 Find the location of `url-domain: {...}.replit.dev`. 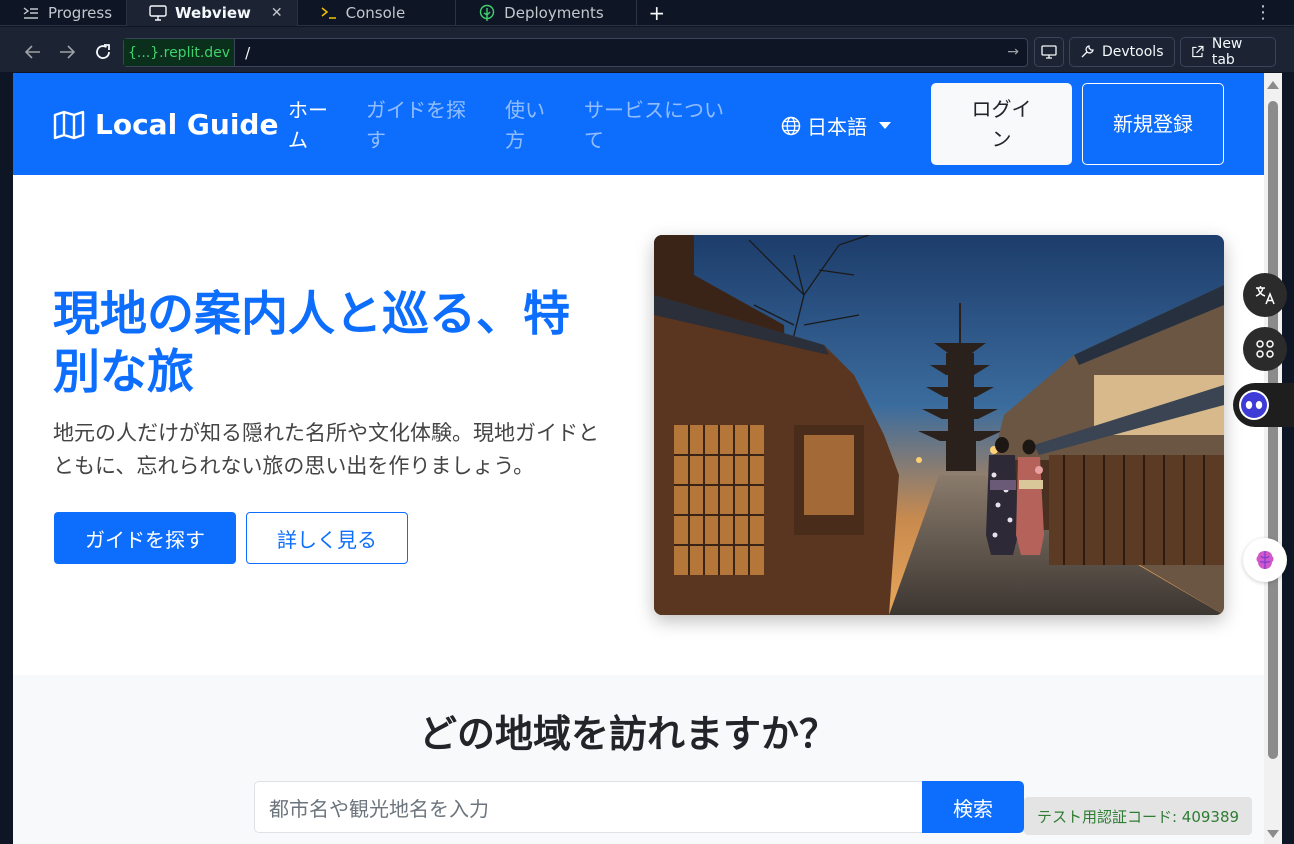

url-domain: {...}.replit.dev is located at coordinates (179, 52).